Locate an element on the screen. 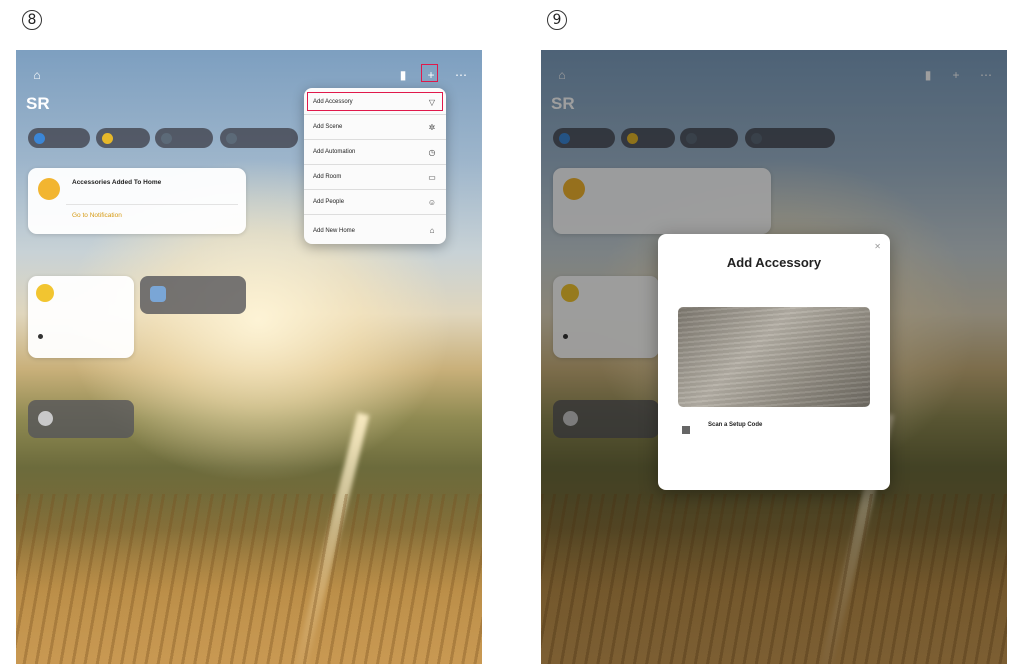 This screenshot has height=664, width=1012. modal-title: Add Accessory is located at coordinates (774, 262).